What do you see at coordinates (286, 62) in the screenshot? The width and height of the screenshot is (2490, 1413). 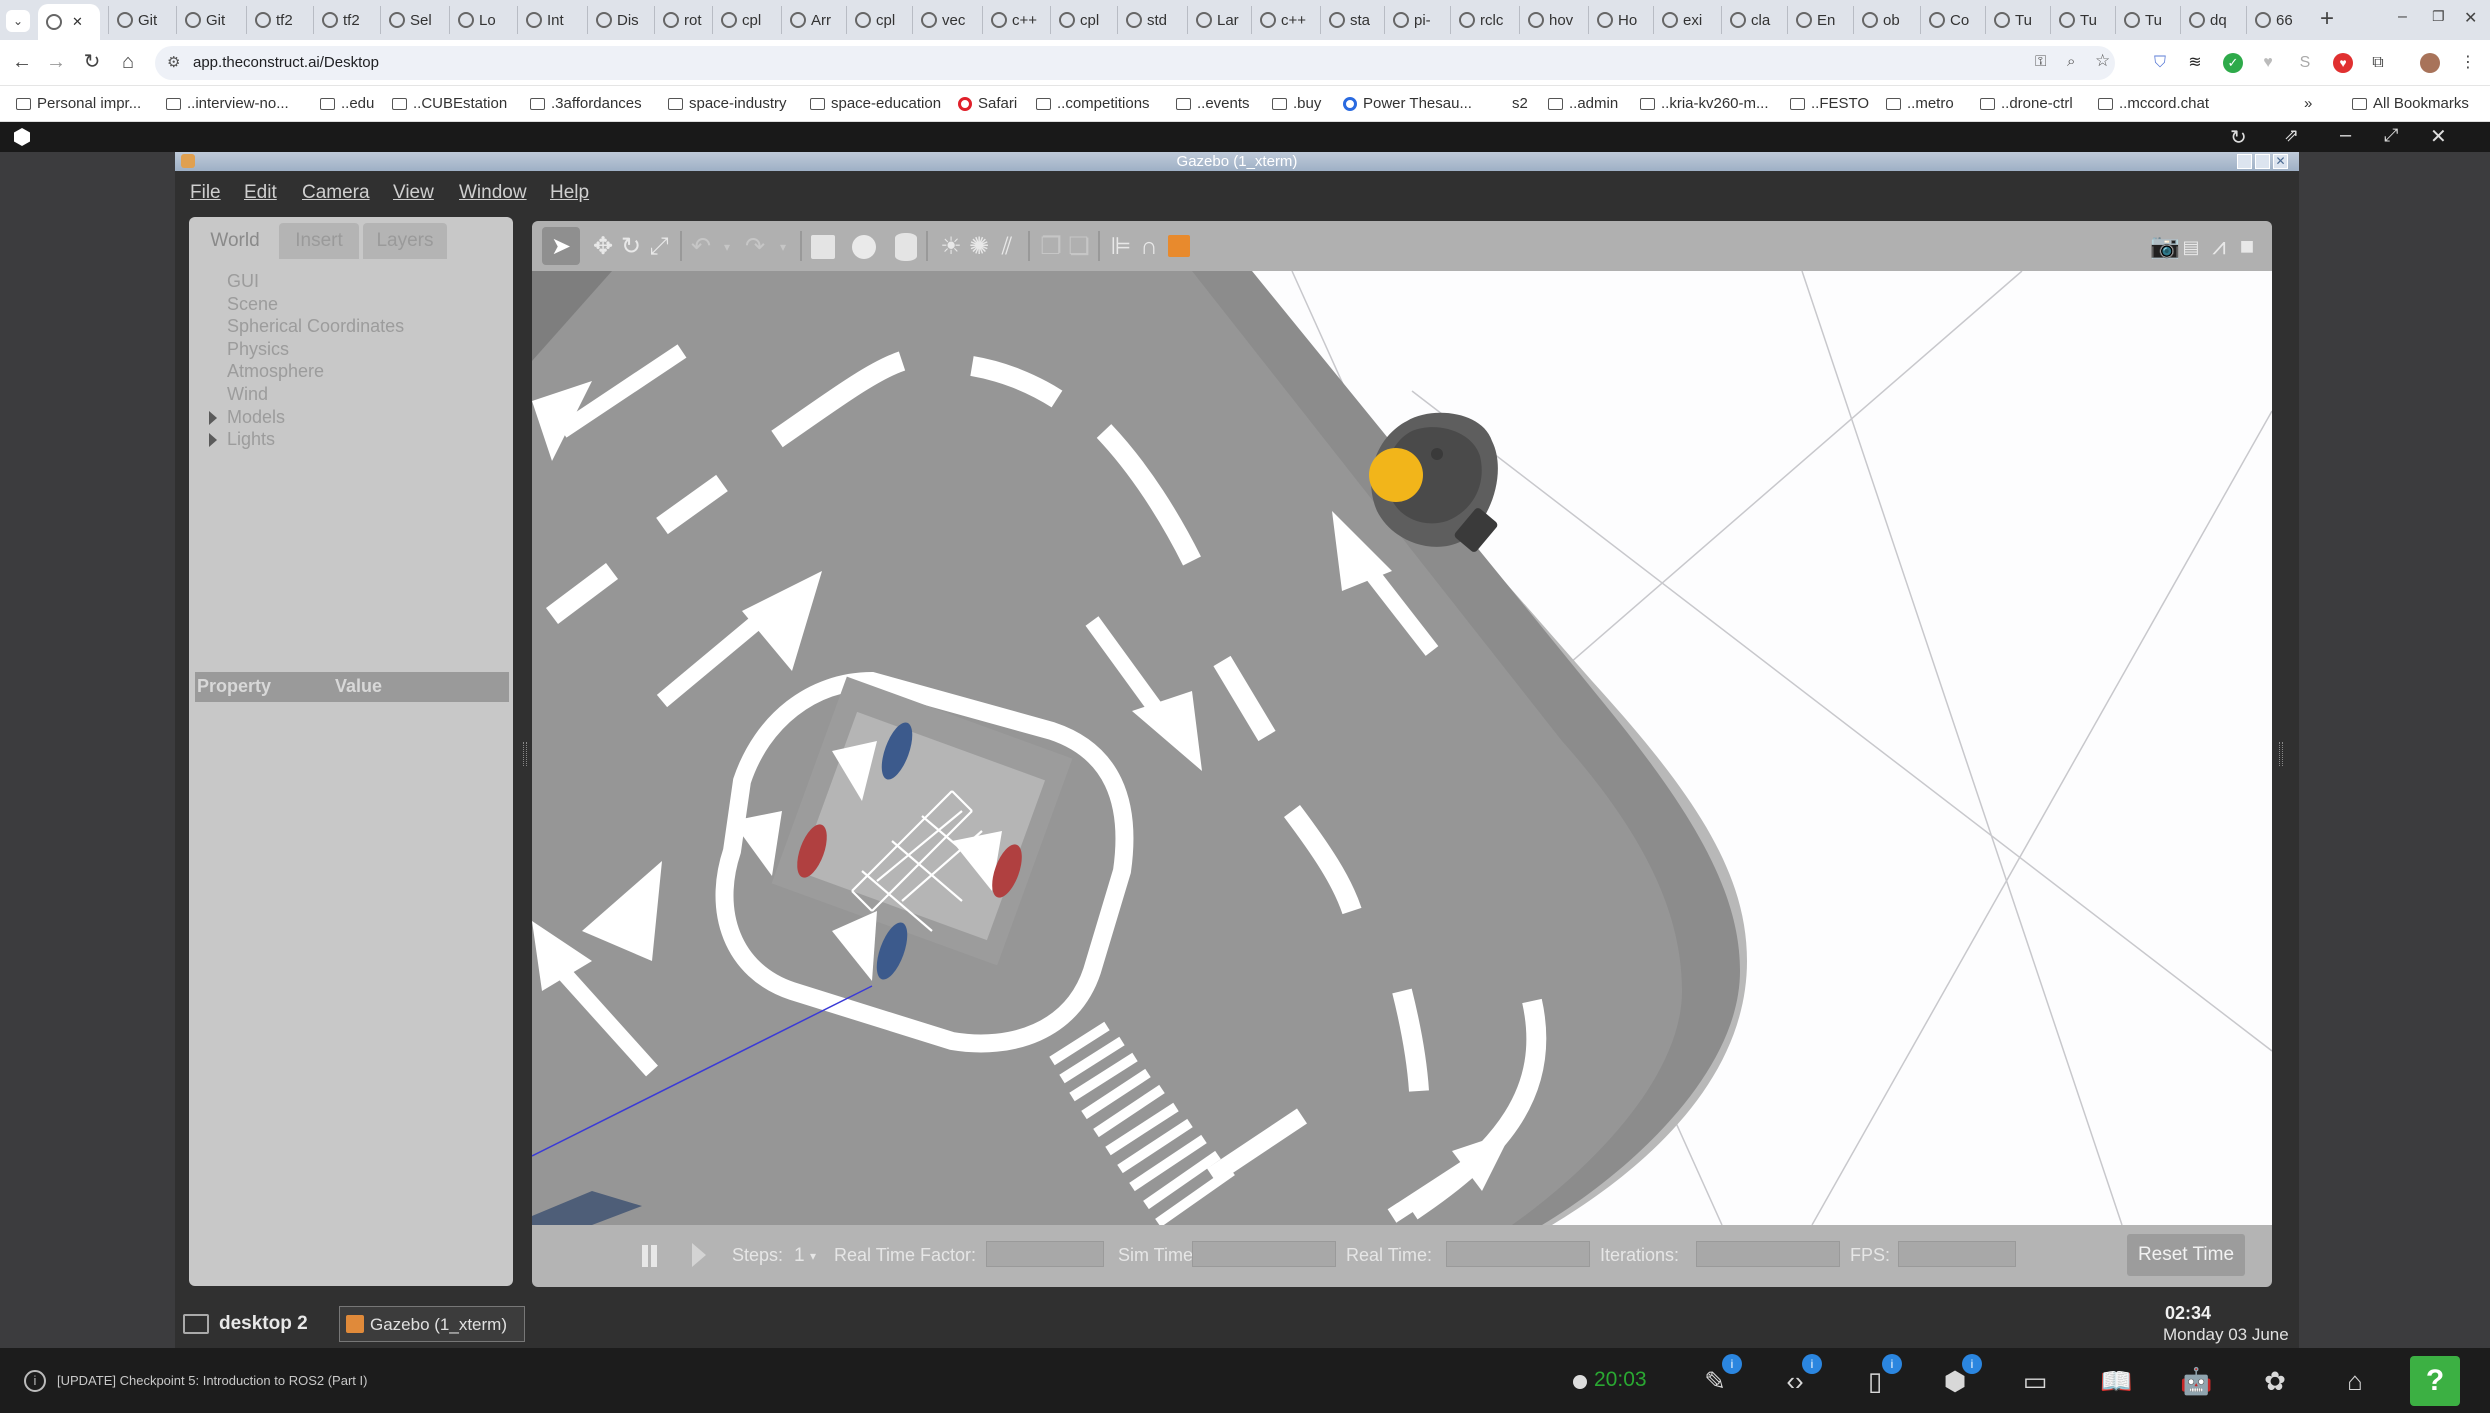 I see `url-text: app.theconstruct.ai/Desktop` at bounding box center [286, 62].